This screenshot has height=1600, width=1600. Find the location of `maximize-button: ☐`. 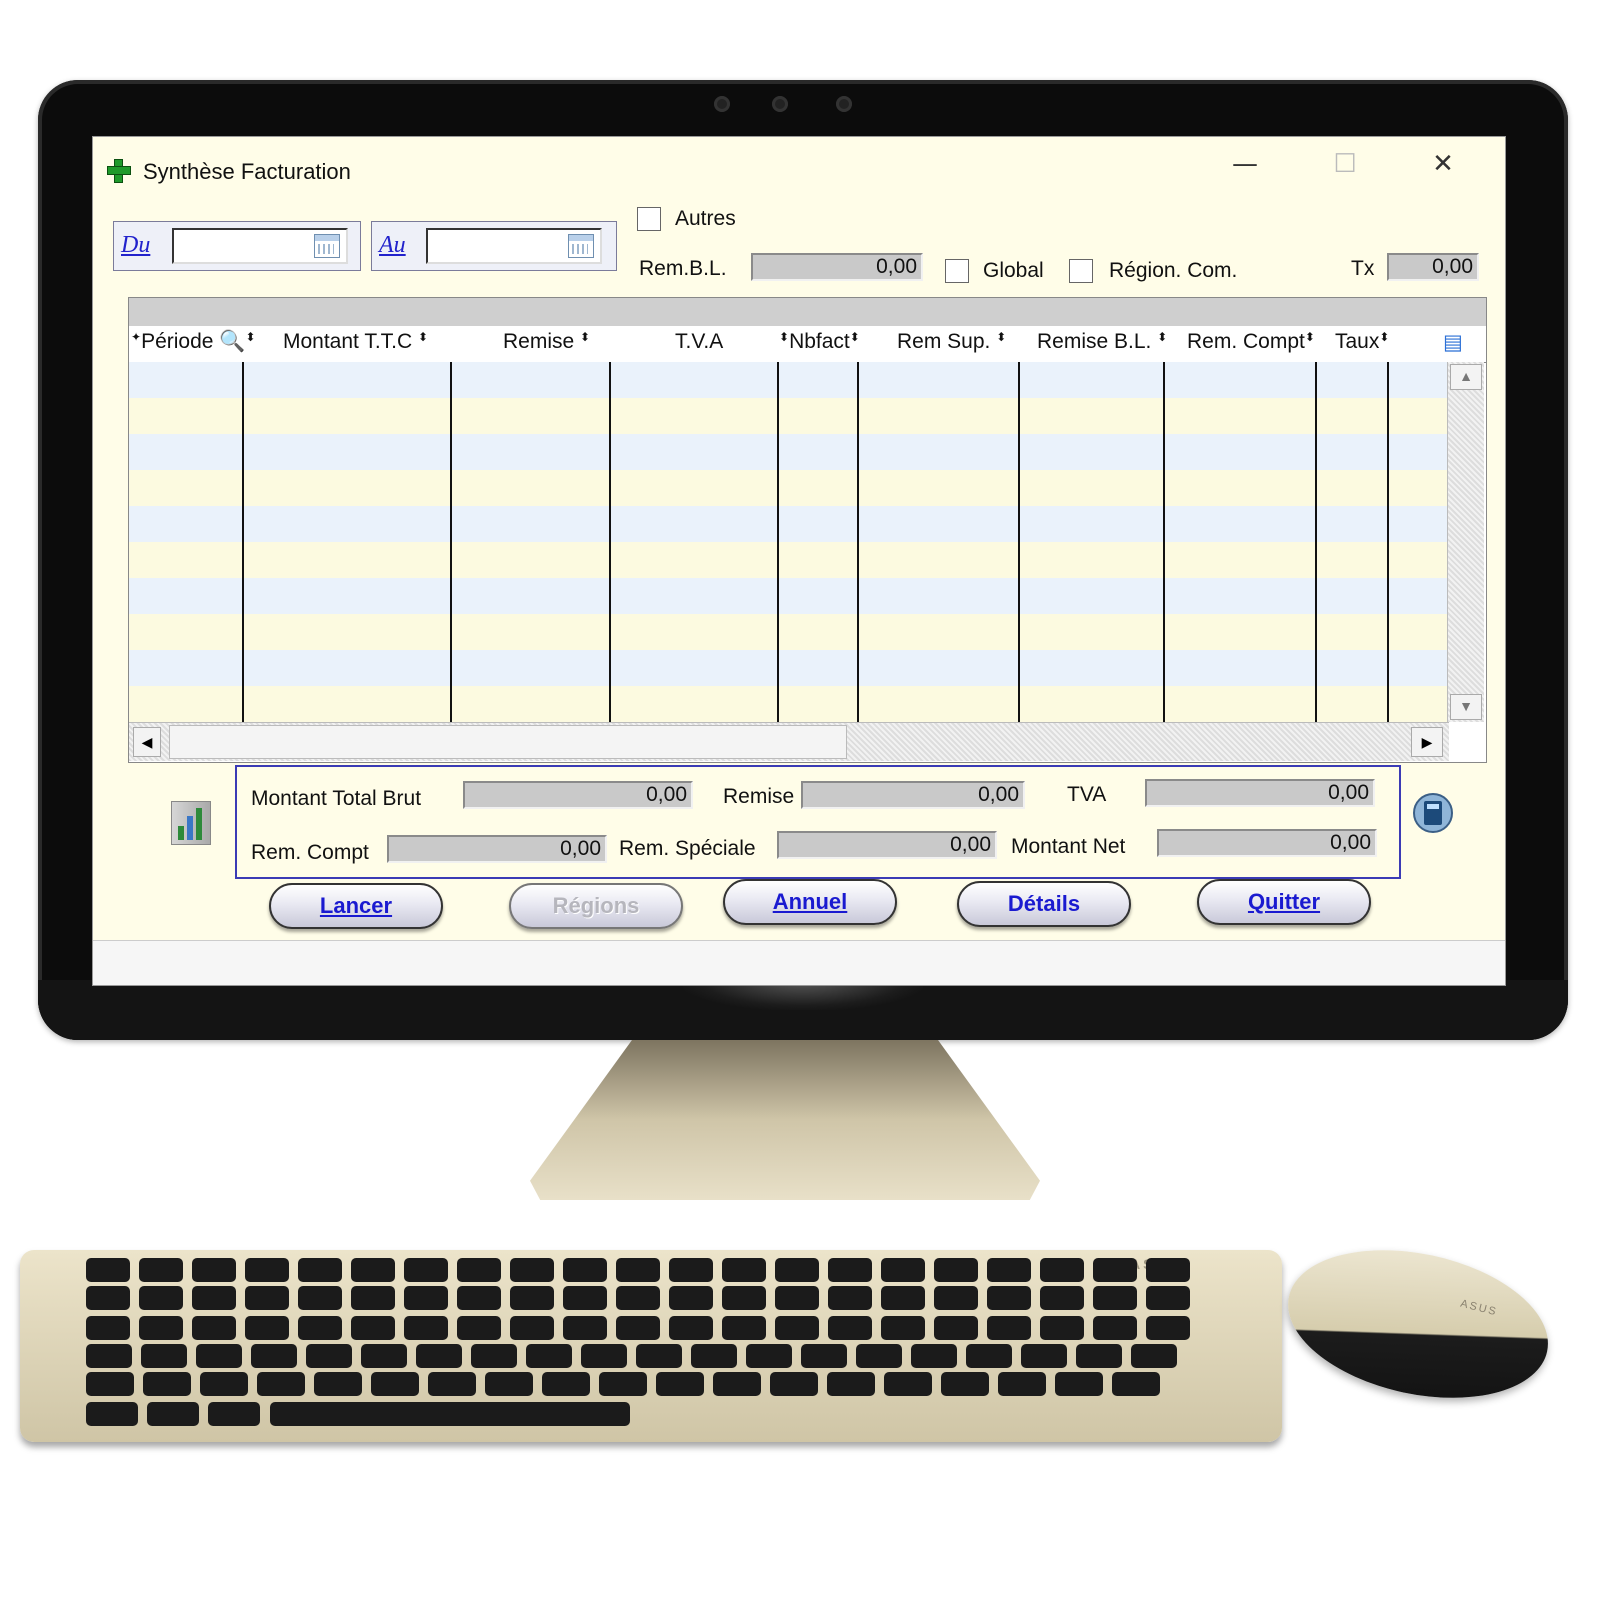

maximize-button: ☐ is located at coordinates (1345, 164).